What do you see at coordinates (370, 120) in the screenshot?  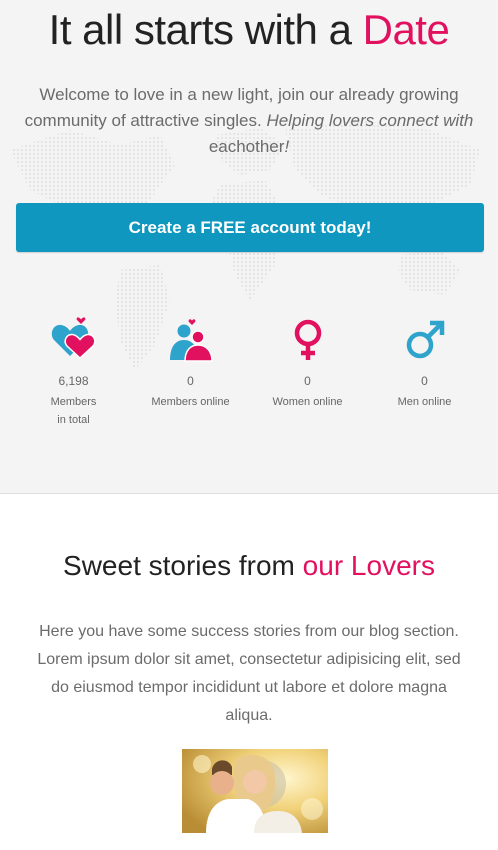 I see `hero-subtitle-italic: Helping lovers connect with` at bounding box center [370, 120].